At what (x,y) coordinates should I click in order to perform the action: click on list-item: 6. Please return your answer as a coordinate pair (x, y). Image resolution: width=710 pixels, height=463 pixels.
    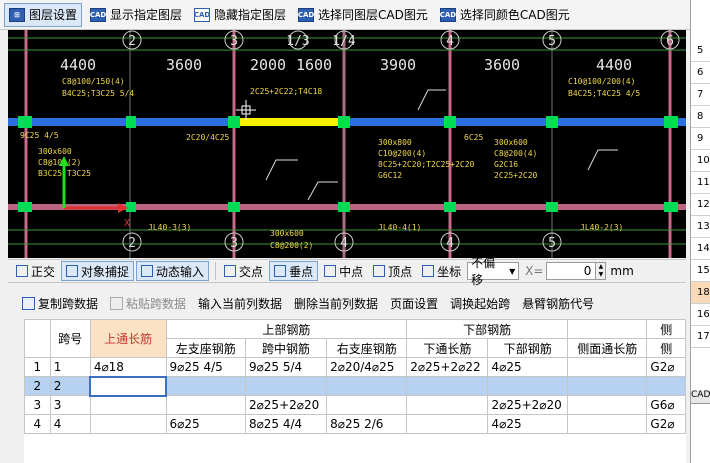
    Looking at the image, I should click on (700, 73).